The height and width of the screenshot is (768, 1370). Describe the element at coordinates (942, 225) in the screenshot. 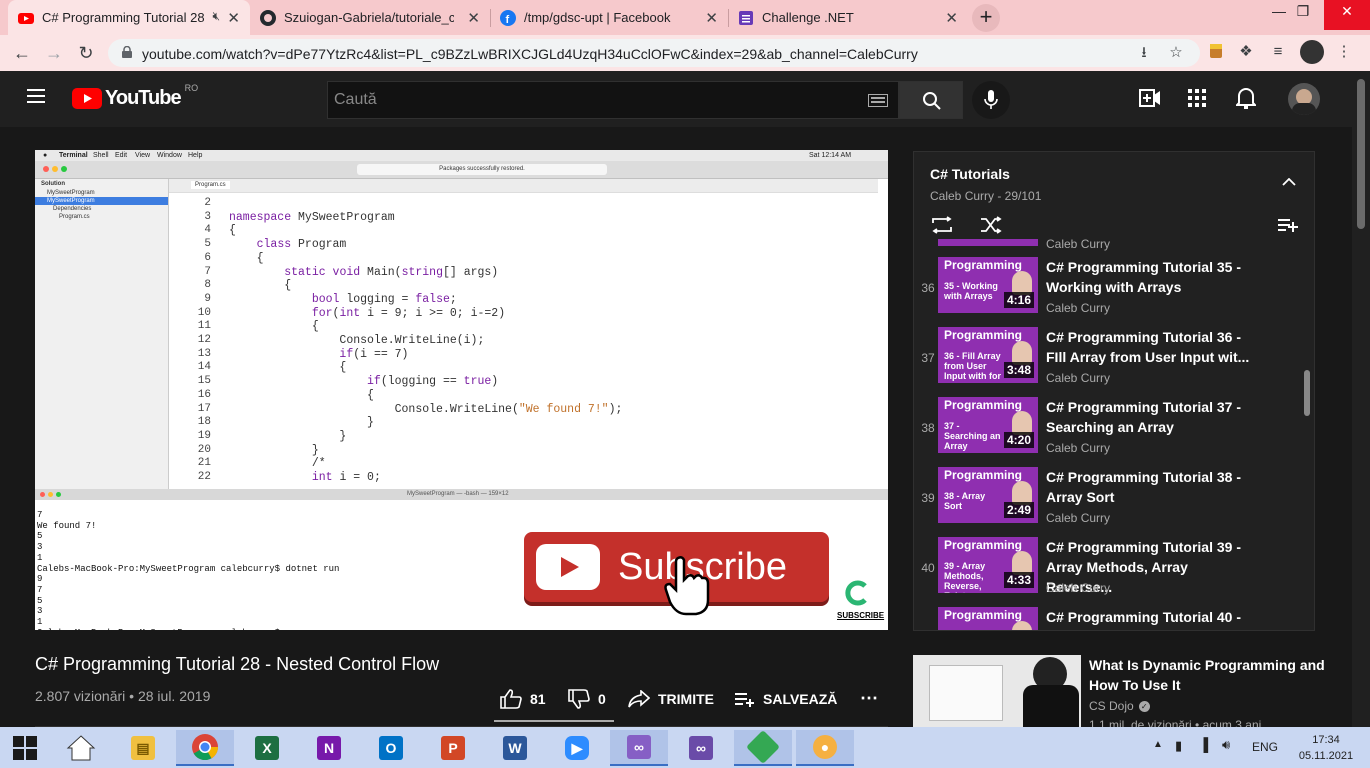

I see `loop-icon` at that location.